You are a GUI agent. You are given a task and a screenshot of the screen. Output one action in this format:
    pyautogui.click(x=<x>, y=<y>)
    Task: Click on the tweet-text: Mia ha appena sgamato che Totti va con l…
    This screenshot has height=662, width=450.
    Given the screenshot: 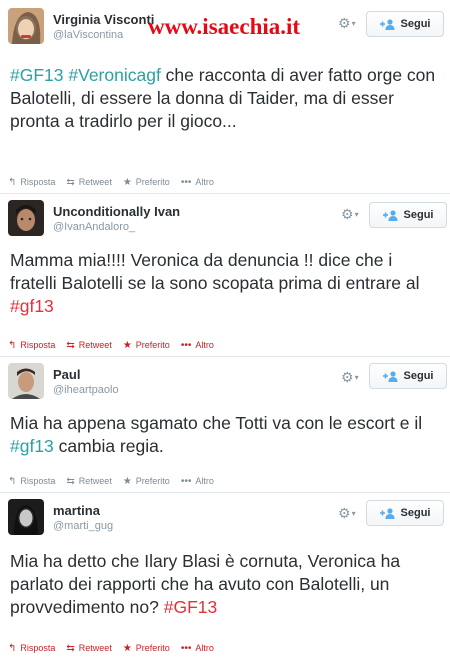 What is the action you would take?
    pyautogui.click(x=216, y=434)
    